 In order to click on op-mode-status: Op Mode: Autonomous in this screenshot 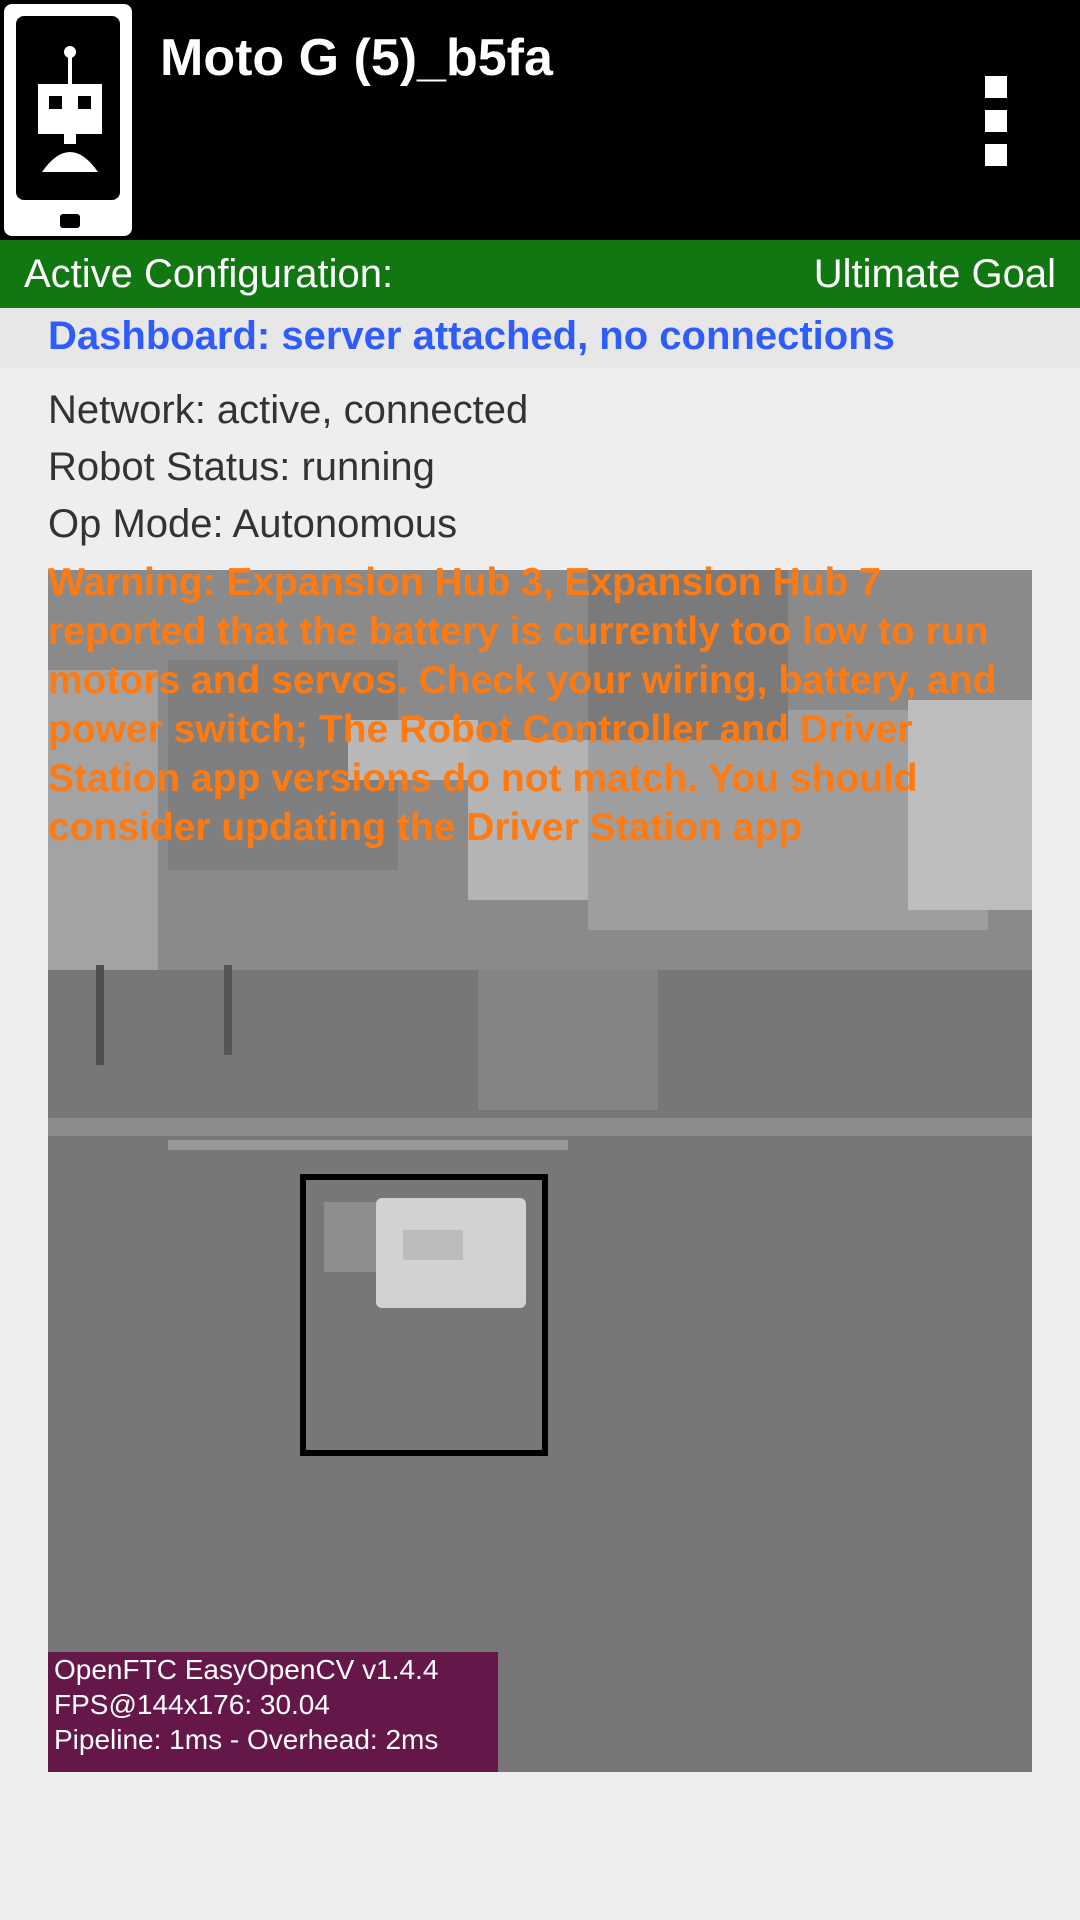, I will do `click(253, 524)`.